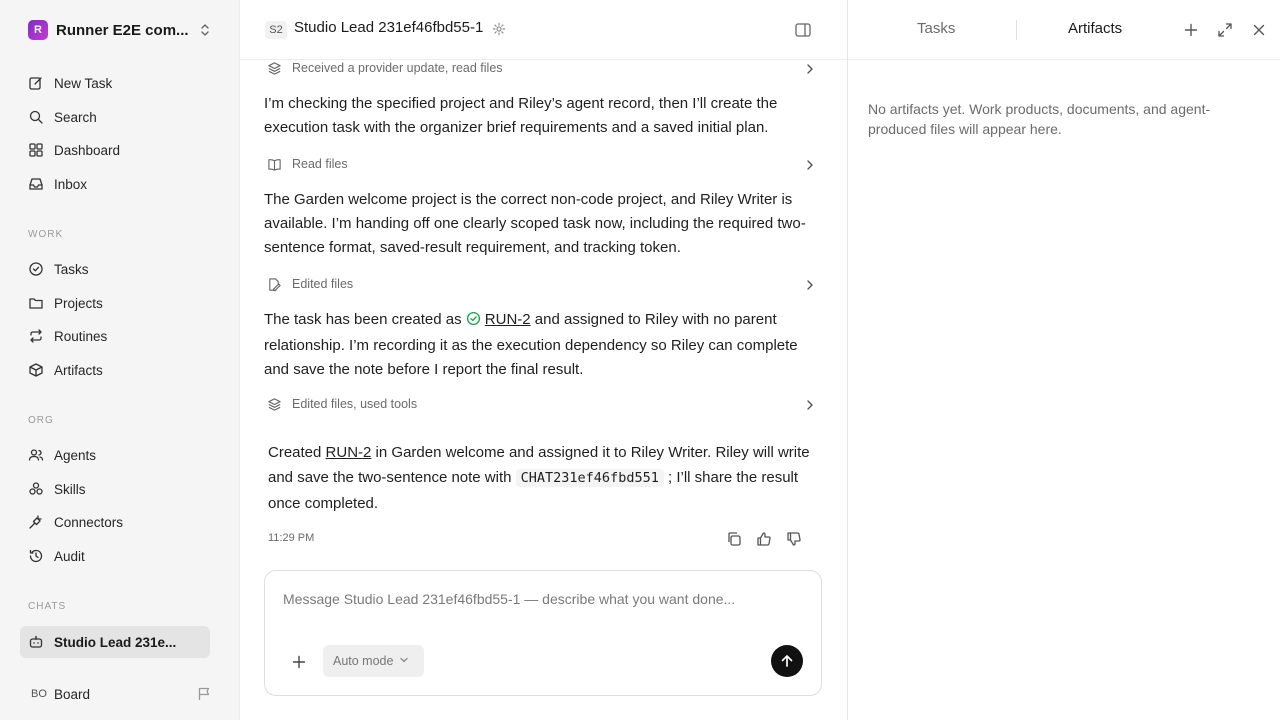  Describe the element at coordinates (297, 452) in the screenshot. I see `message-text: Created` at that location.